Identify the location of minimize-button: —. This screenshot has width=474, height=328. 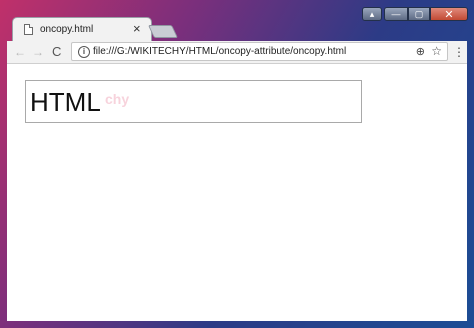
(396, 14).